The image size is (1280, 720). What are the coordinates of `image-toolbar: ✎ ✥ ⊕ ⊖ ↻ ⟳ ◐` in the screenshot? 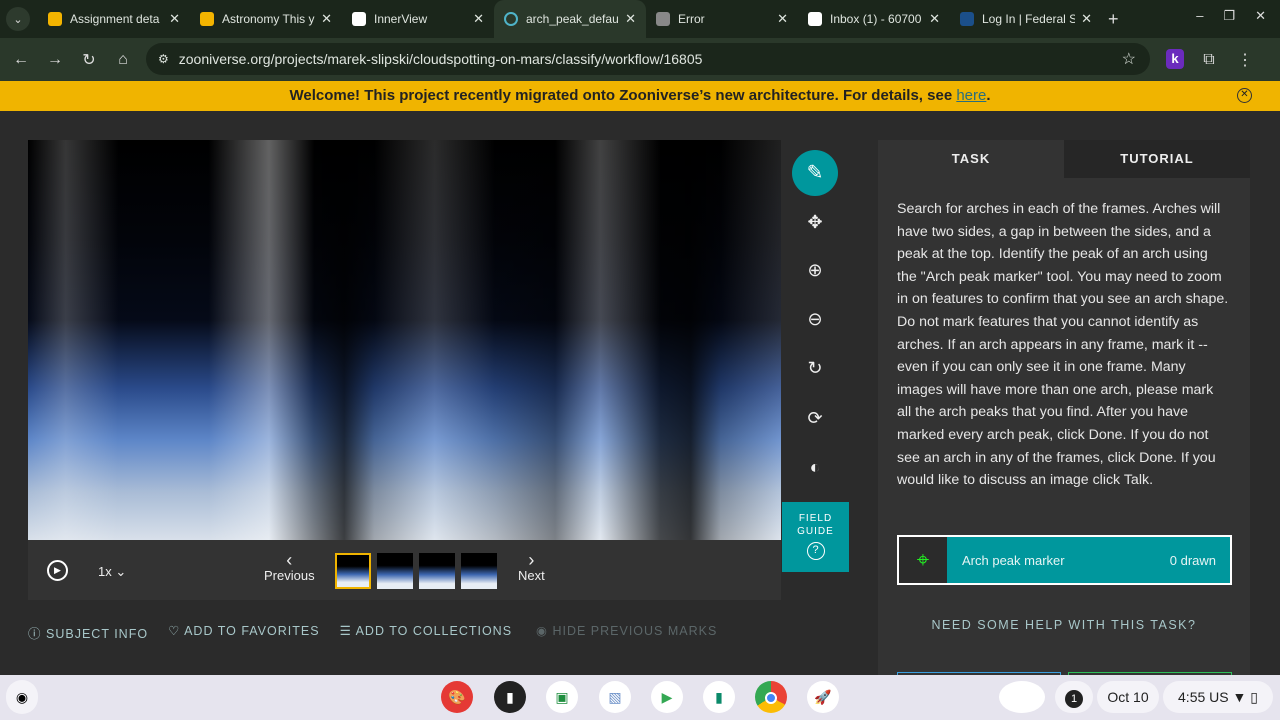 It's located at (815, 321).